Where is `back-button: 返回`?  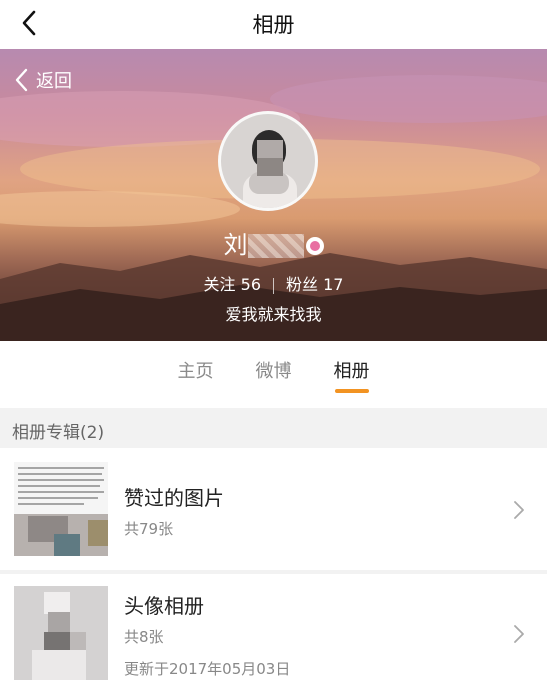 back-button: 返回 is located at coordinates (42, 80).